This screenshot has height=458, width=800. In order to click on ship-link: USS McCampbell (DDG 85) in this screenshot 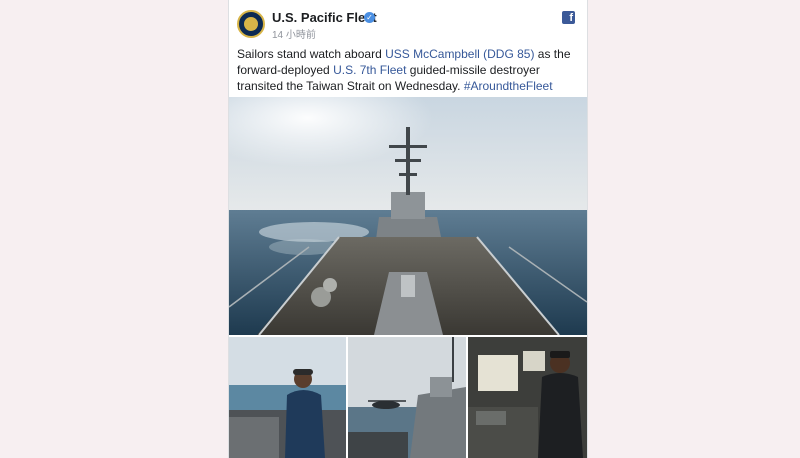, I will do `click(459, 54)`.